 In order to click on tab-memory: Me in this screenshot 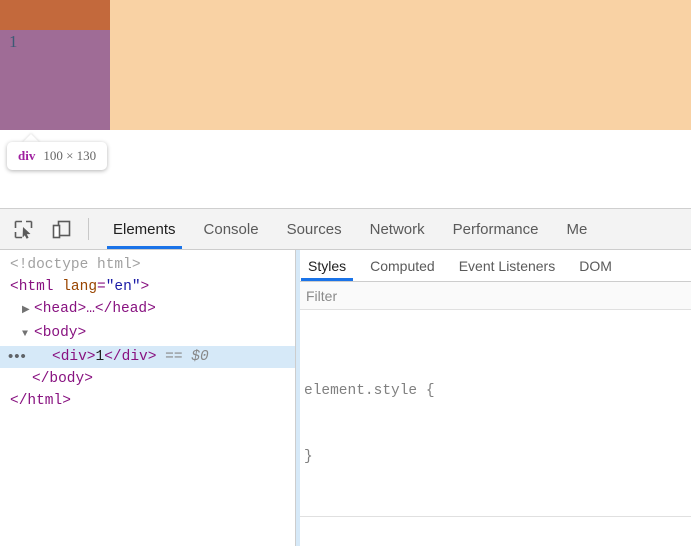, I will do `click(577, 229)`.